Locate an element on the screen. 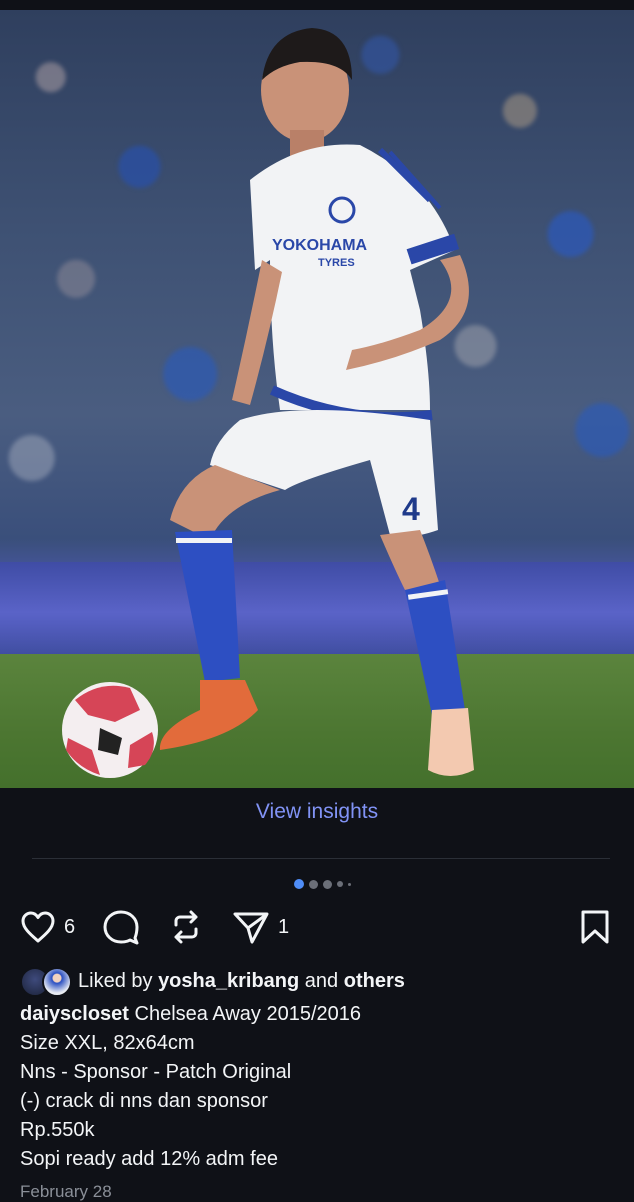 Image resolution: width=634 pixels, height=1202 pixels. carousel-indicator is located at coordinates (322, 884).